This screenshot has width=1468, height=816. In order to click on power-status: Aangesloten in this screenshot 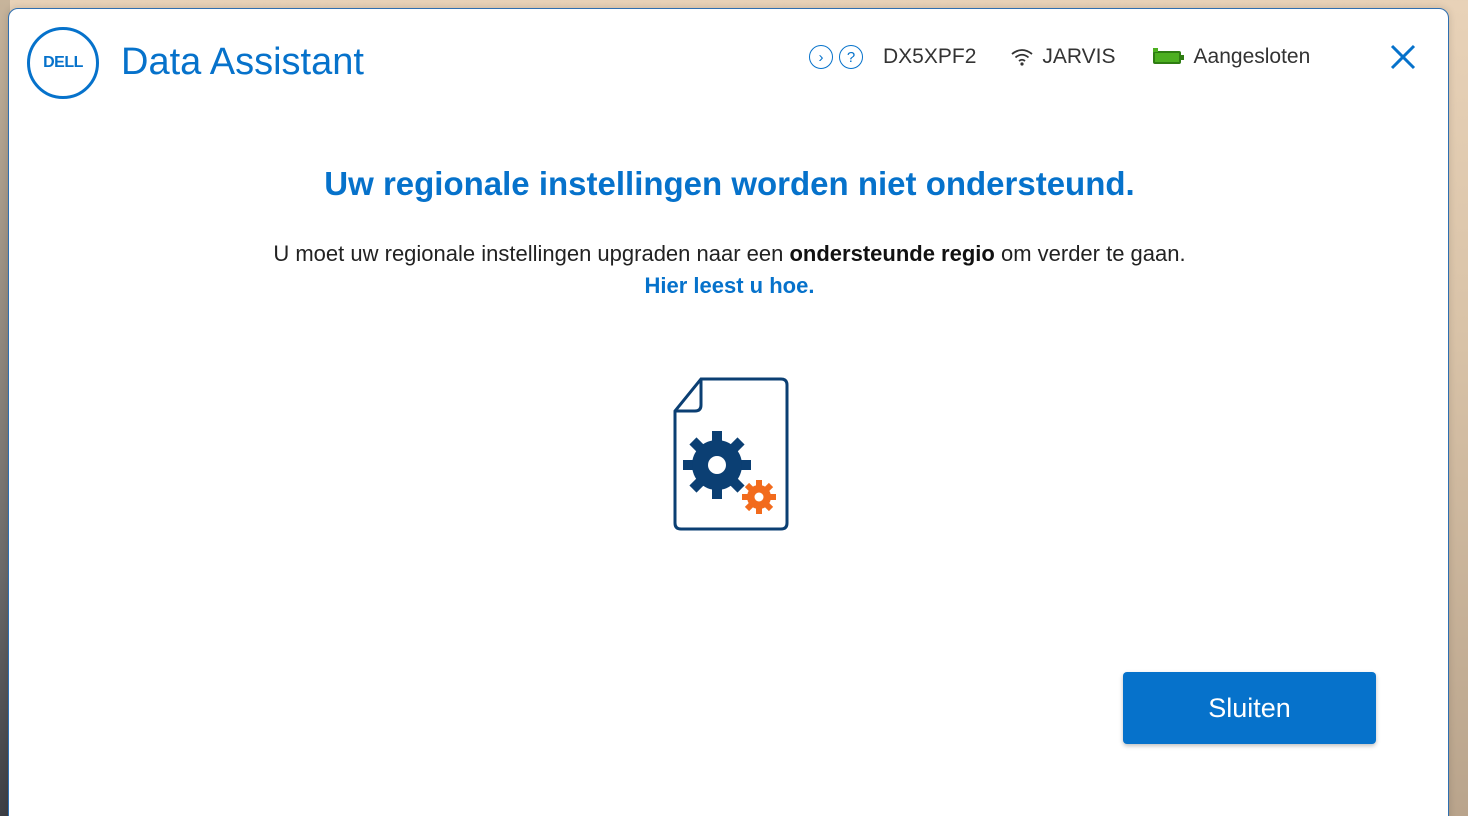, I will do `click(1231, 57)`.